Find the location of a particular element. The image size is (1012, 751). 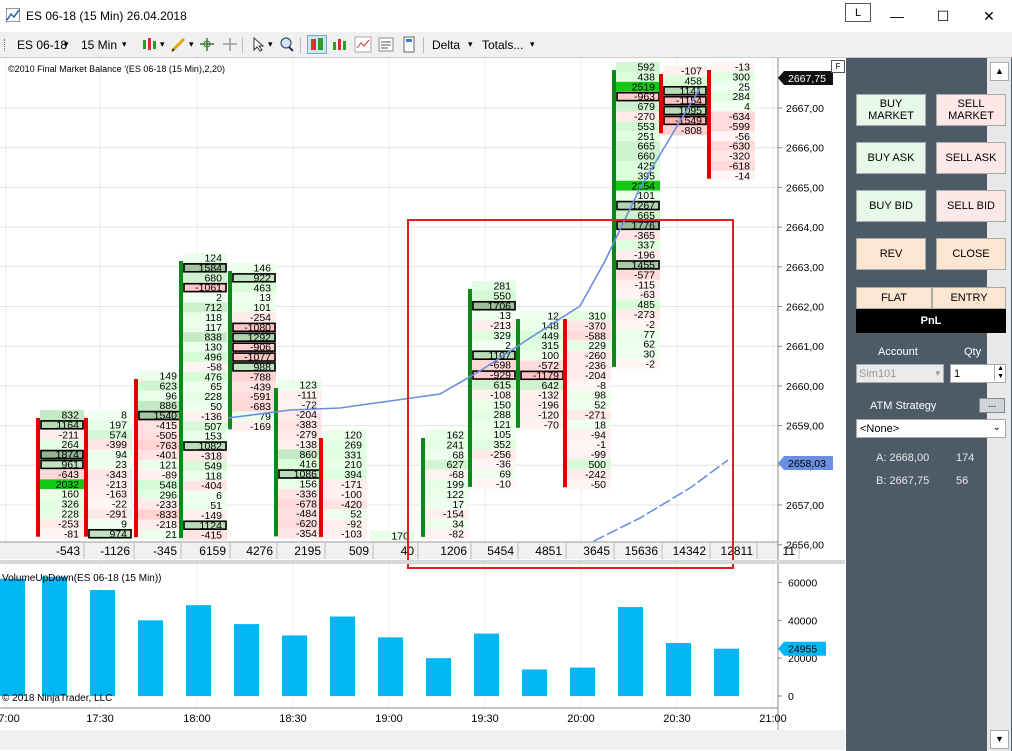

bar-delta-value: 14342 is located at coordinates (690, 551).